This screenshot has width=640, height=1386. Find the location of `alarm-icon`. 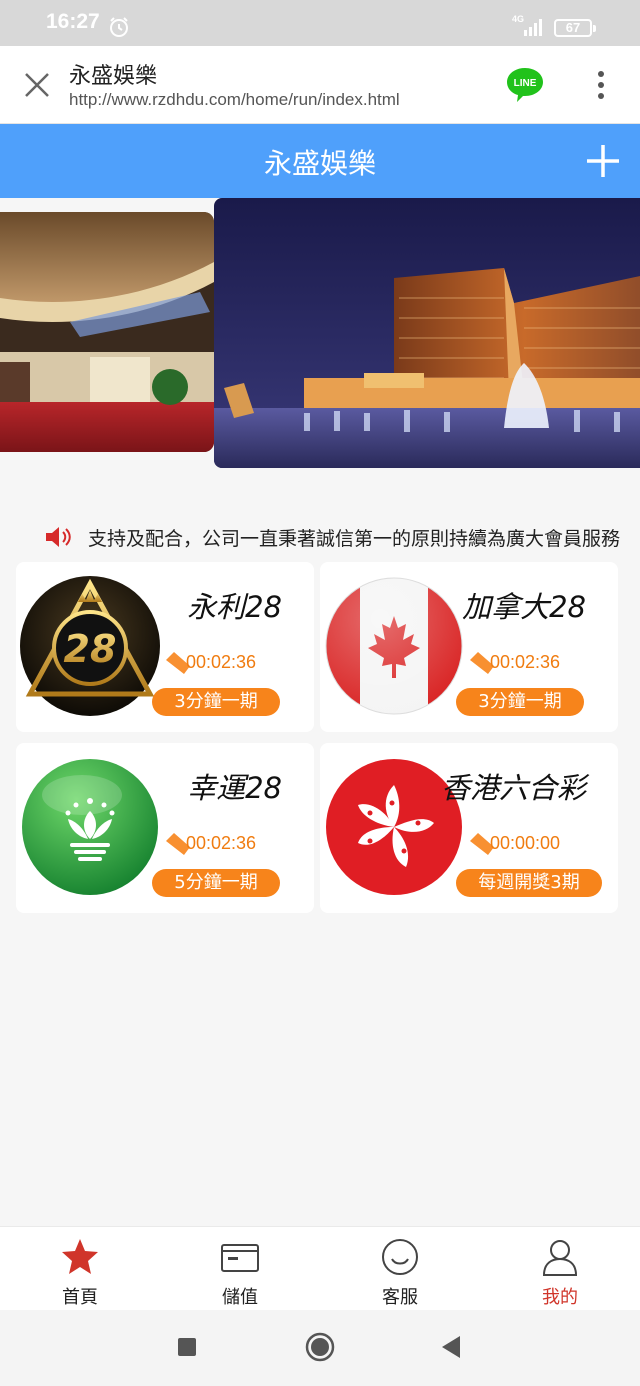

alarm-icon is located at coordinates (119, 27).